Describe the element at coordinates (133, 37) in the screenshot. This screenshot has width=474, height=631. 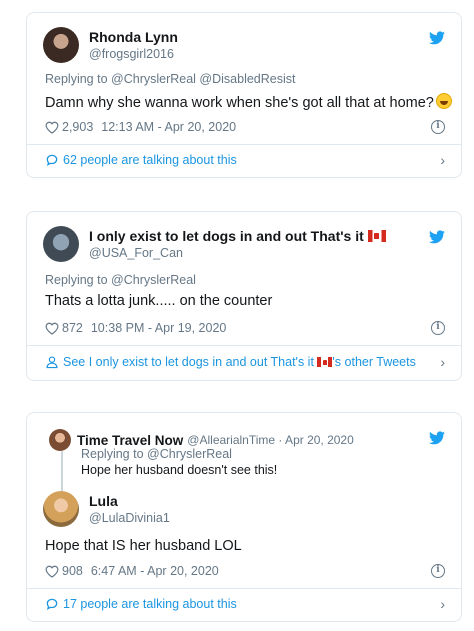
I see `author-name: Rhonda Lynn` at that location.